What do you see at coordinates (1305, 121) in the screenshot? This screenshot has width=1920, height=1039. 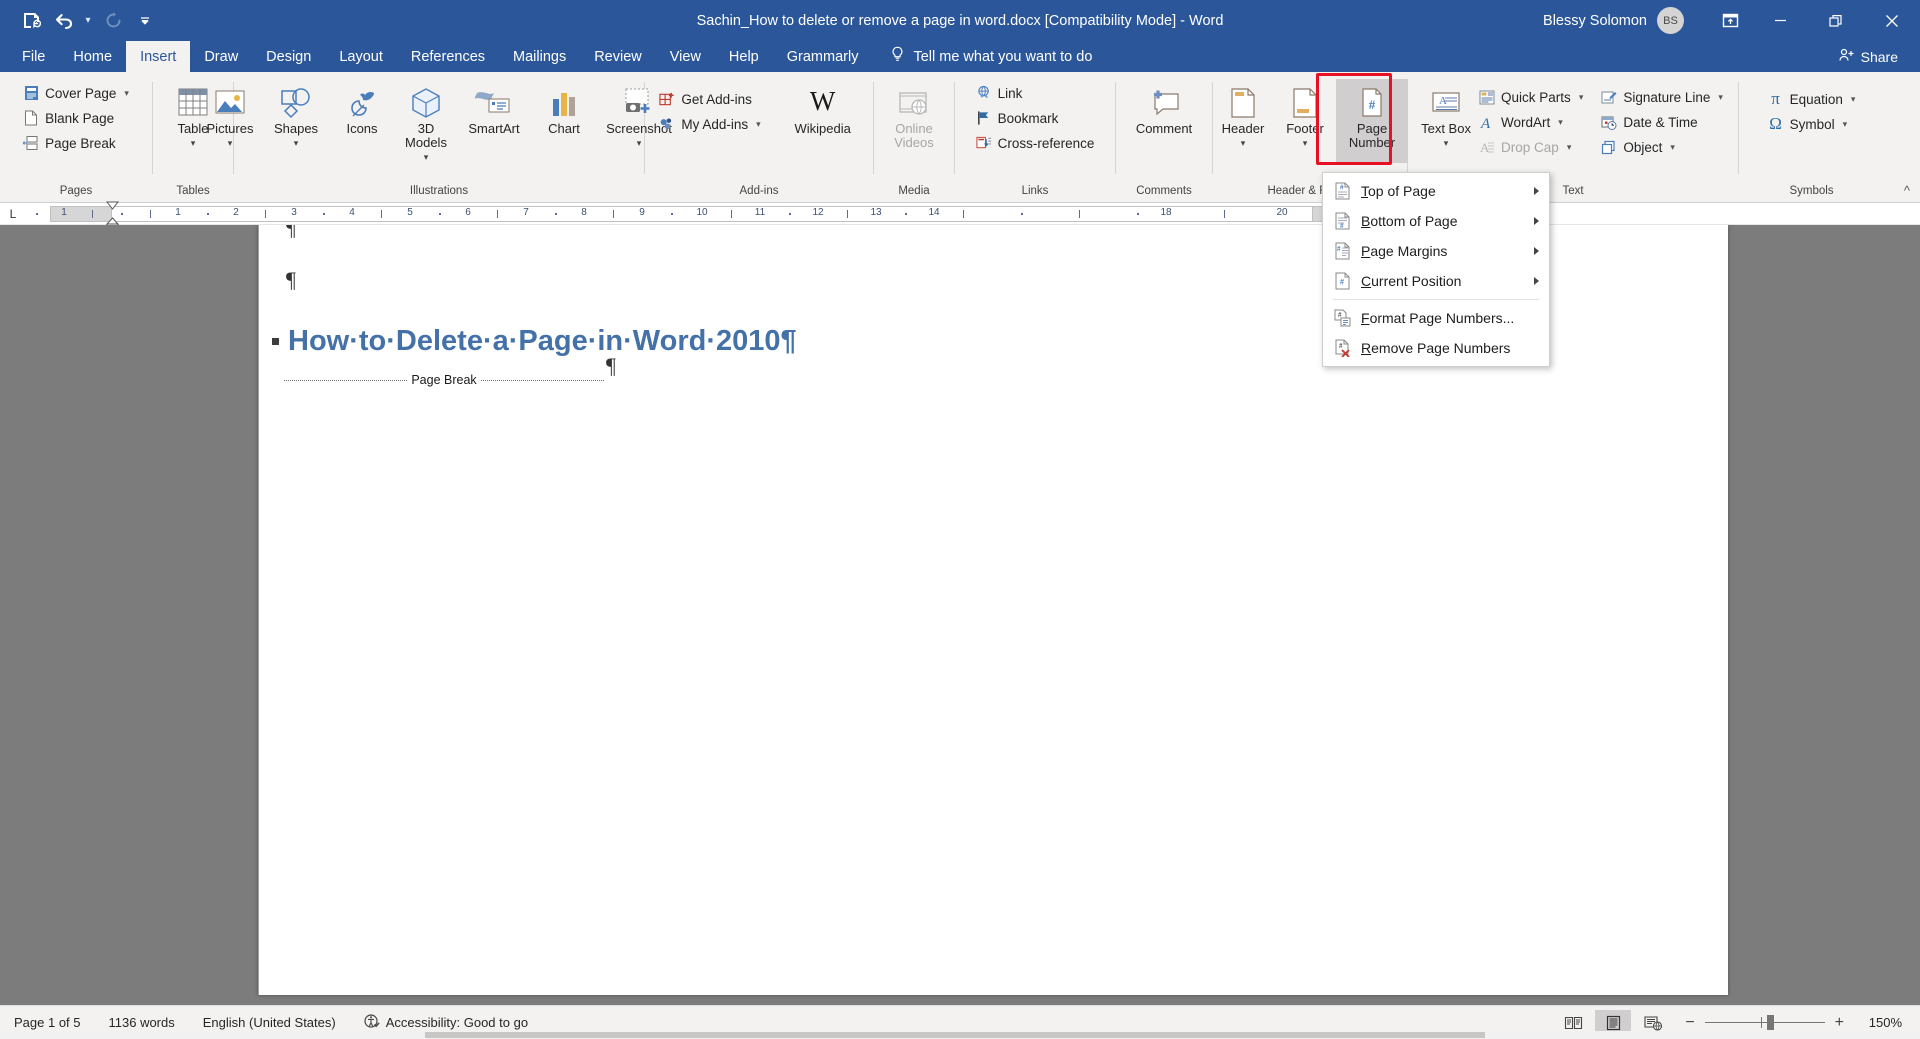 I see `footer-button: Footer ▾` at bounding box center [1305, 121].